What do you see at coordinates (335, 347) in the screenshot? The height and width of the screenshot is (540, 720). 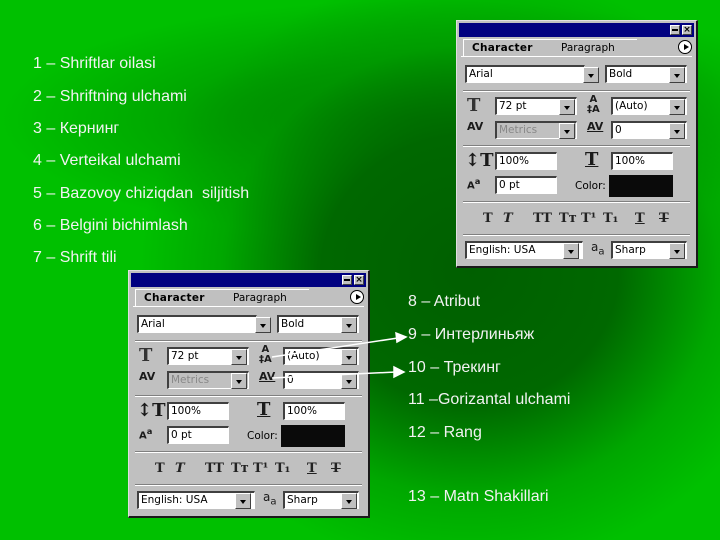 I see `arrow-leading-line` at bounding box center [335, 347].